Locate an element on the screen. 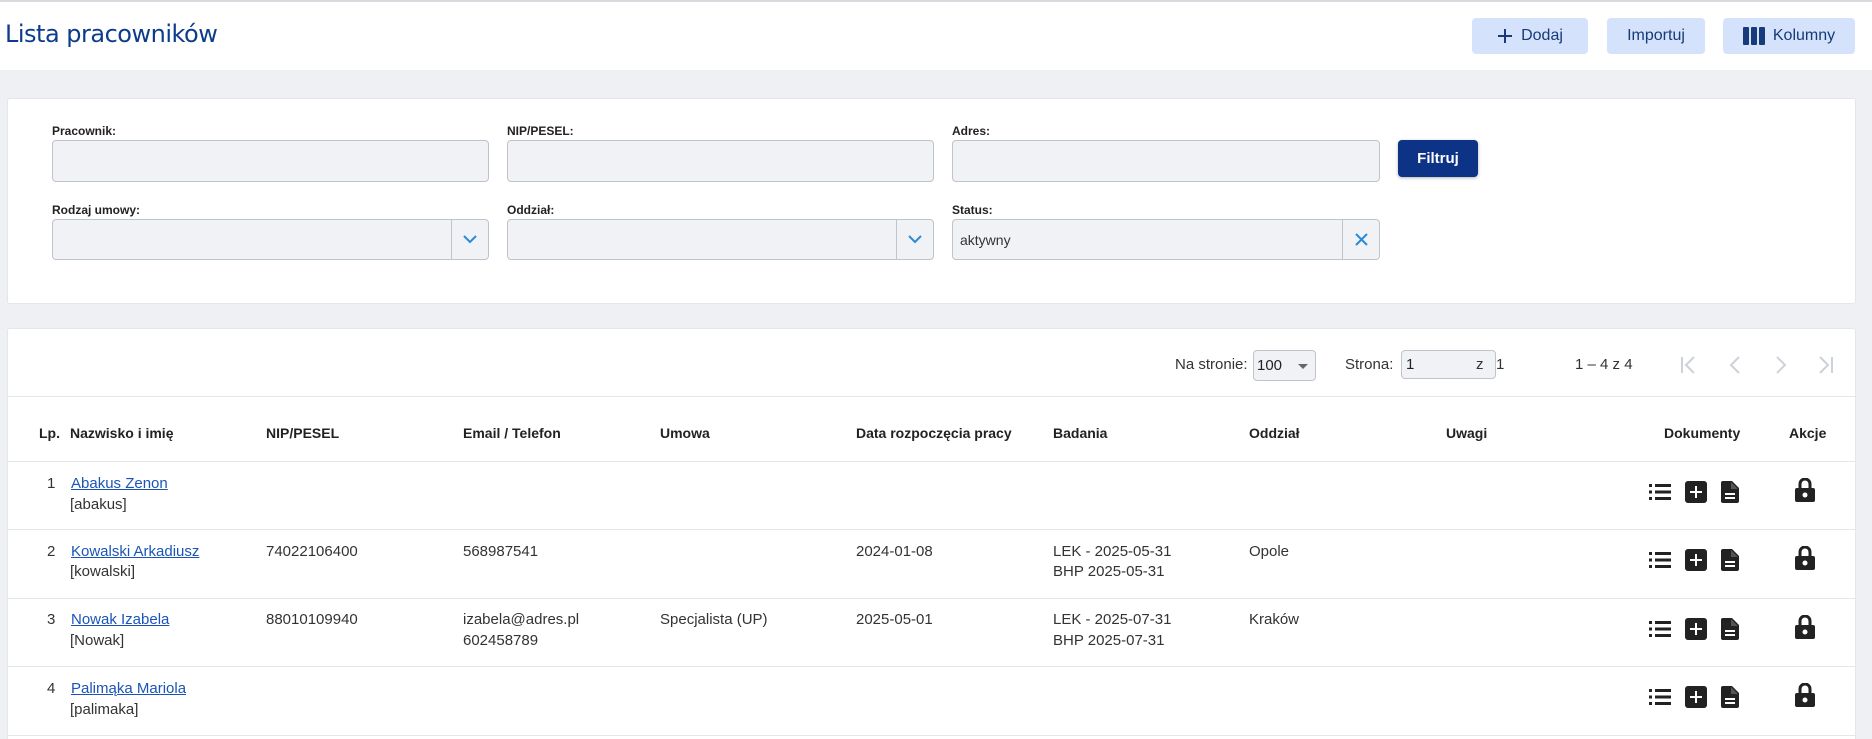 The width and height of the screenshot is (1872, 739). employee-filter-label: Pracownik: is located at coordinates (84, 131).